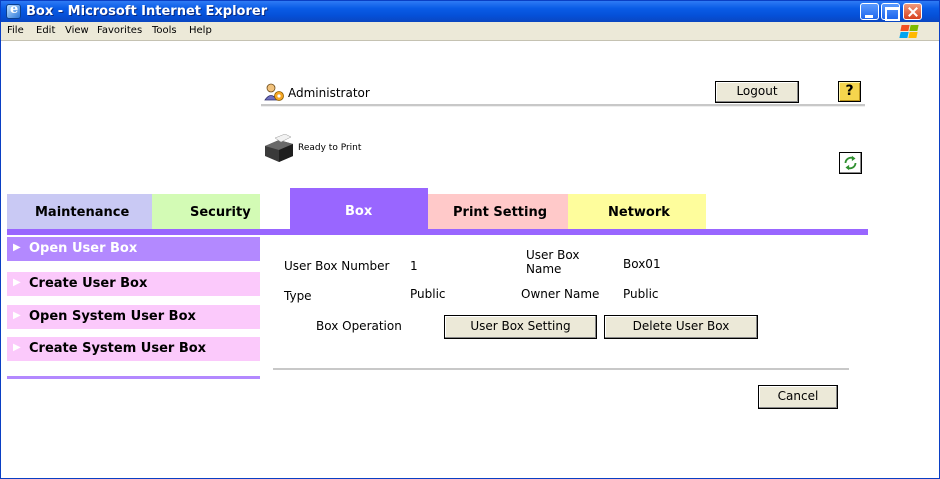 The height and width of the screenshot is (479, 940). Describe the element at coordinates (757, 92) in the screenshot. I see `logout-button: Logout` at that location.